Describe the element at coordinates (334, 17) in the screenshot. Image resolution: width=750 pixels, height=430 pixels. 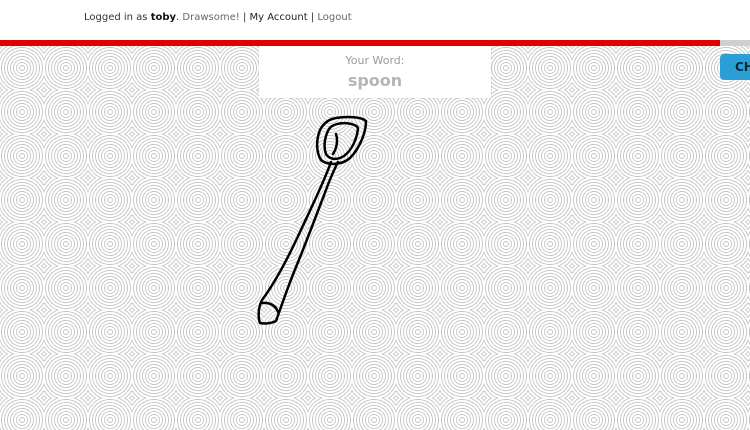
I see `logout-link: Logout` at that location.